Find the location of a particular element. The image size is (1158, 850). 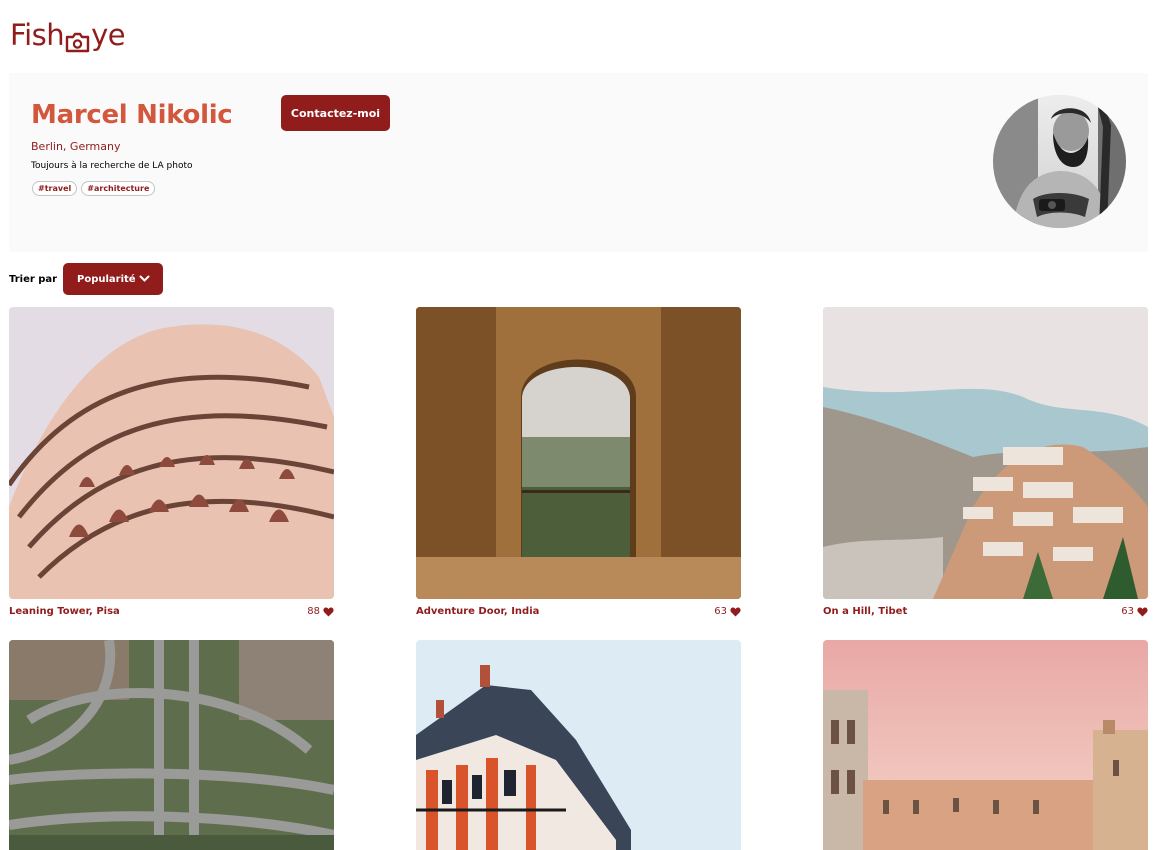

photographer-tagline: Toujours à la recherche de LA photo is located at coordinates (112, 166).